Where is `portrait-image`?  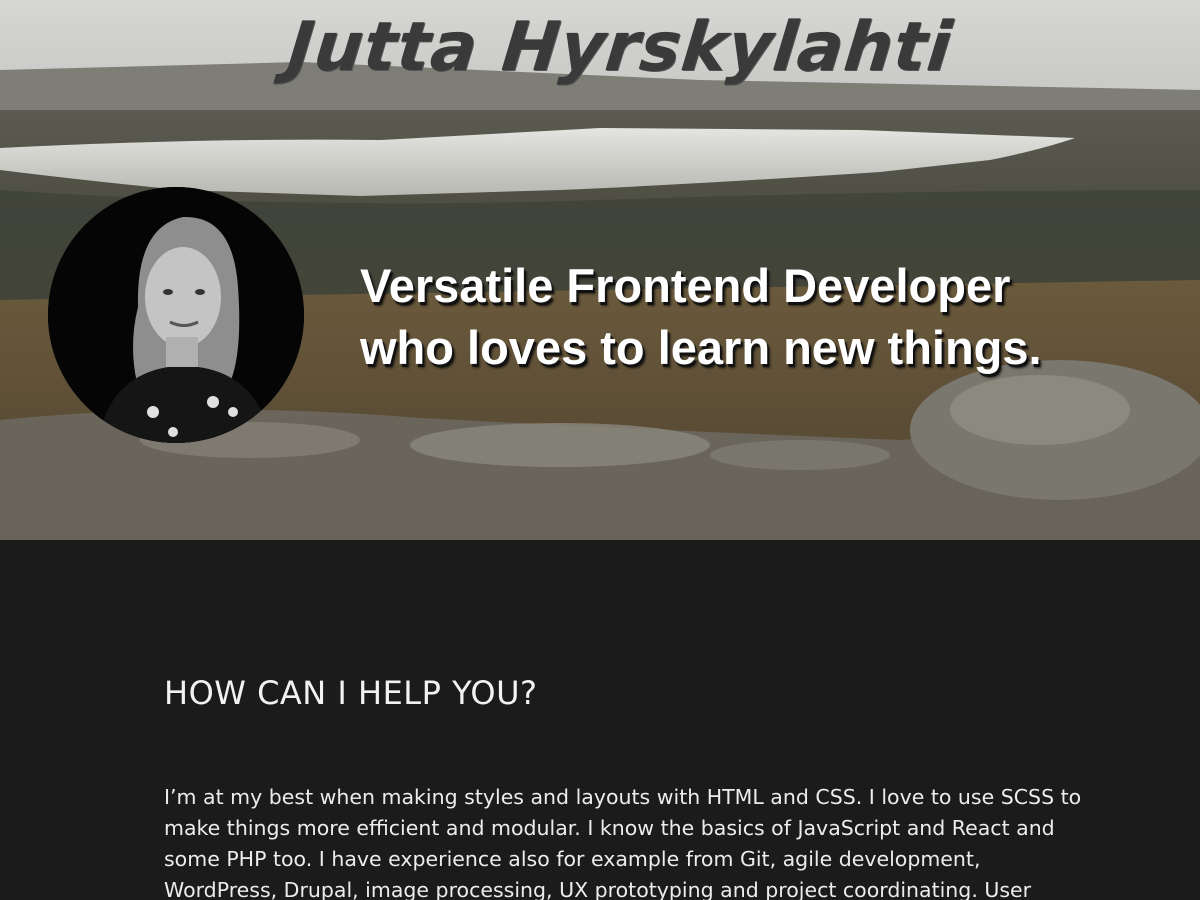
portrait-image is located at coordinates (176, 315).